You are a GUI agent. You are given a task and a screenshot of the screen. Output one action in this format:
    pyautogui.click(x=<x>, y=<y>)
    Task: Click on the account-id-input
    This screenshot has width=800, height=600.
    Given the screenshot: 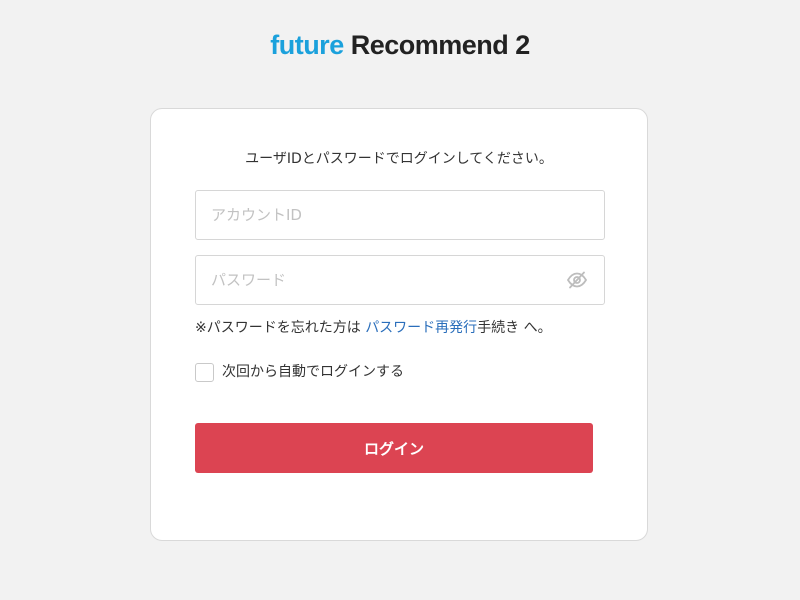 What is the action you would take?
    pyautogui.click(x=373, y=215)
    